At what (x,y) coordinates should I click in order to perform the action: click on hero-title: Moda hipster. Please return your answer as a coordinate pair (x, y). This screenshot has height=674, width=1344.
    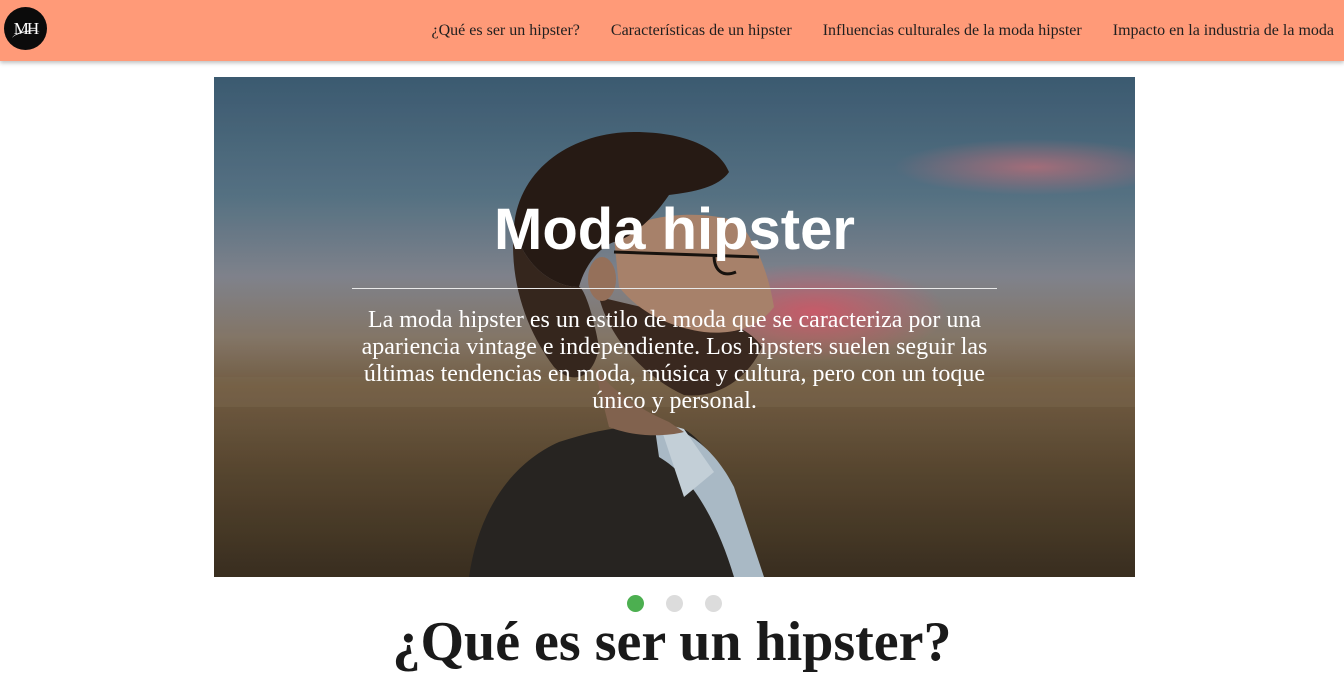
    Looking at the image, I should click on (674, 229).